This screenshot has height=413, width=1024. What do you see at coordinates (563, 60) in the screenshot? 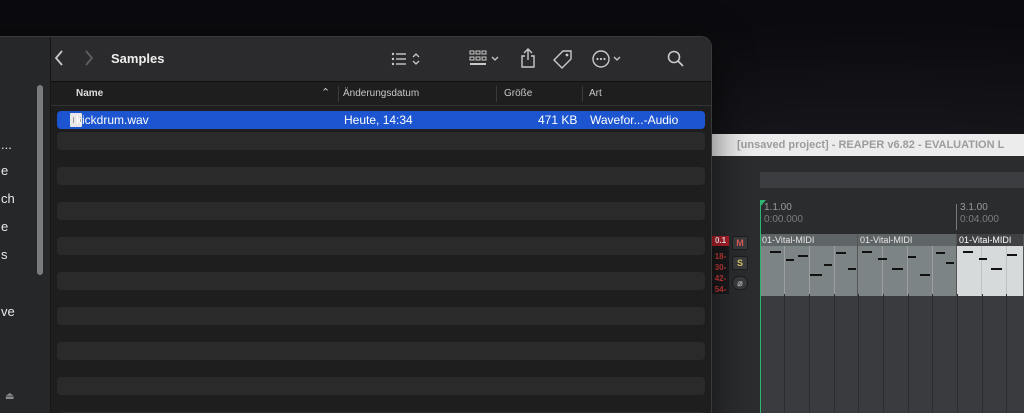
I see `tag-icon` at bounding box center [563, 60].